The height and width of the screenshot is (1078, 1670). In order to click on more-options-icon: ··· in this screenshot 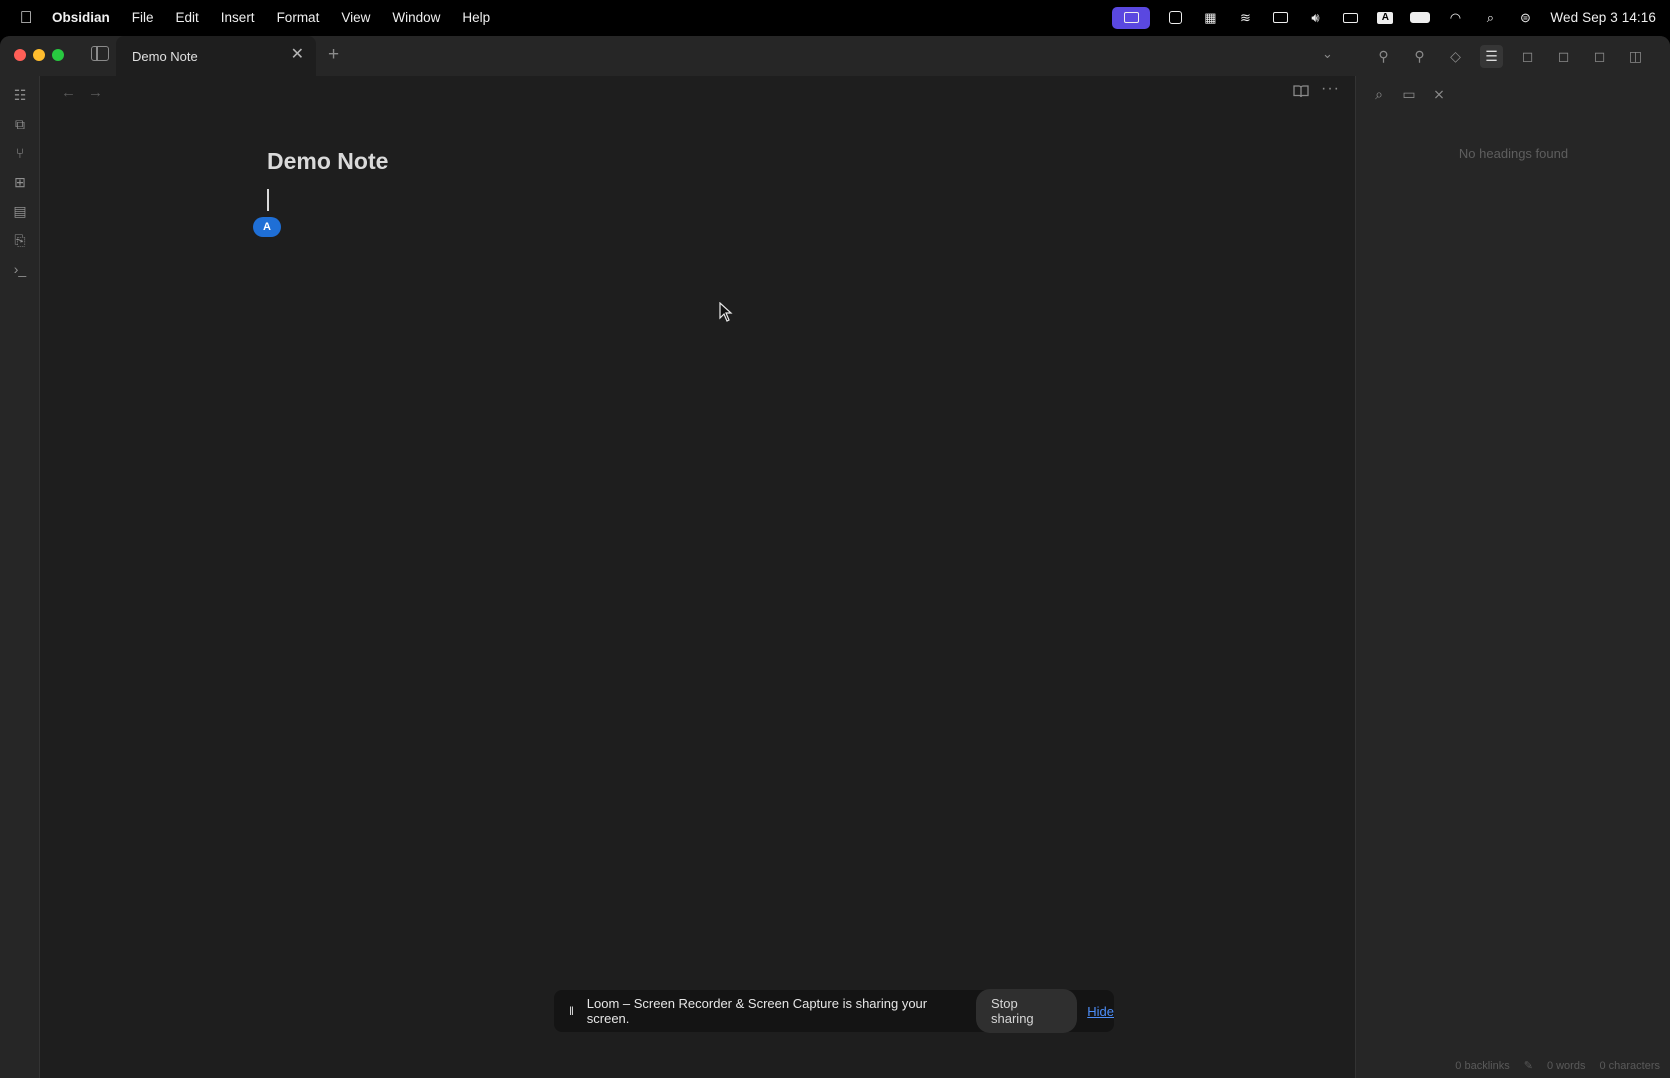, I will do `click(1330, 89)`.